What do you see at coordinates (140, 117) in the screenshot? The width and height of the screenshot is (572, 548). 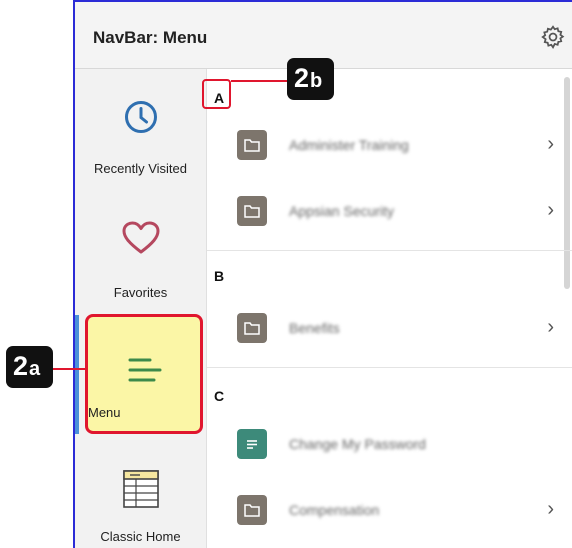 I see `clock-icon` at bounding box center [140, 117].